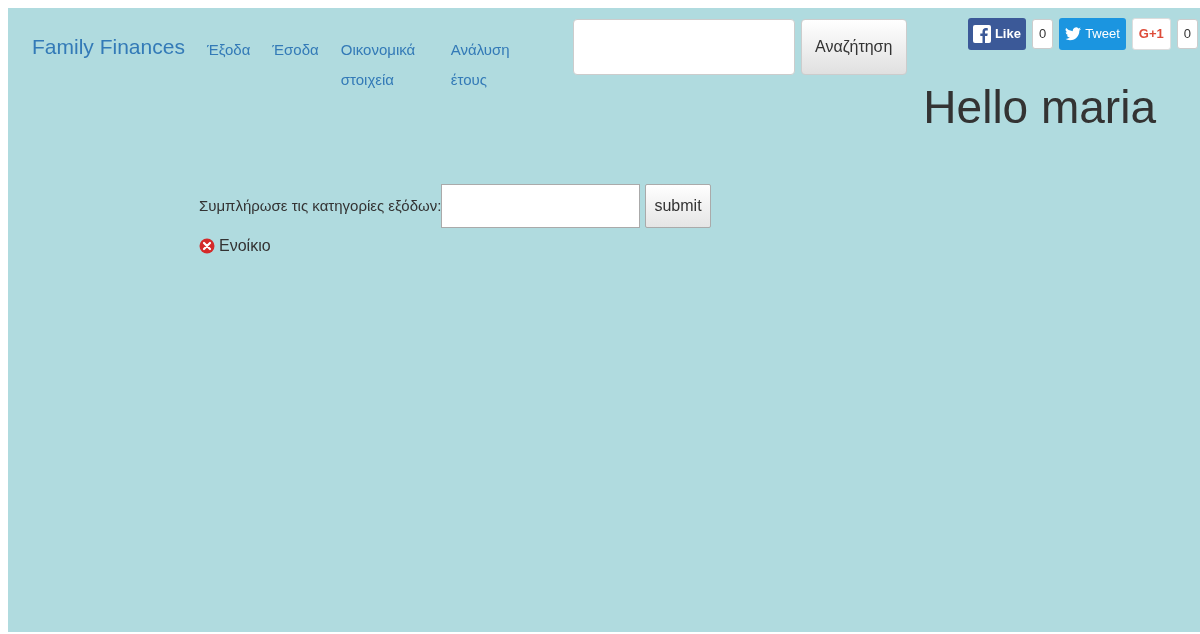 This screenshot has width=1200, height=634. Describe the element at coordinates (384, 65) in the screenshot. I see `nav-link: Οικονομικά στοιχεία` at that location.